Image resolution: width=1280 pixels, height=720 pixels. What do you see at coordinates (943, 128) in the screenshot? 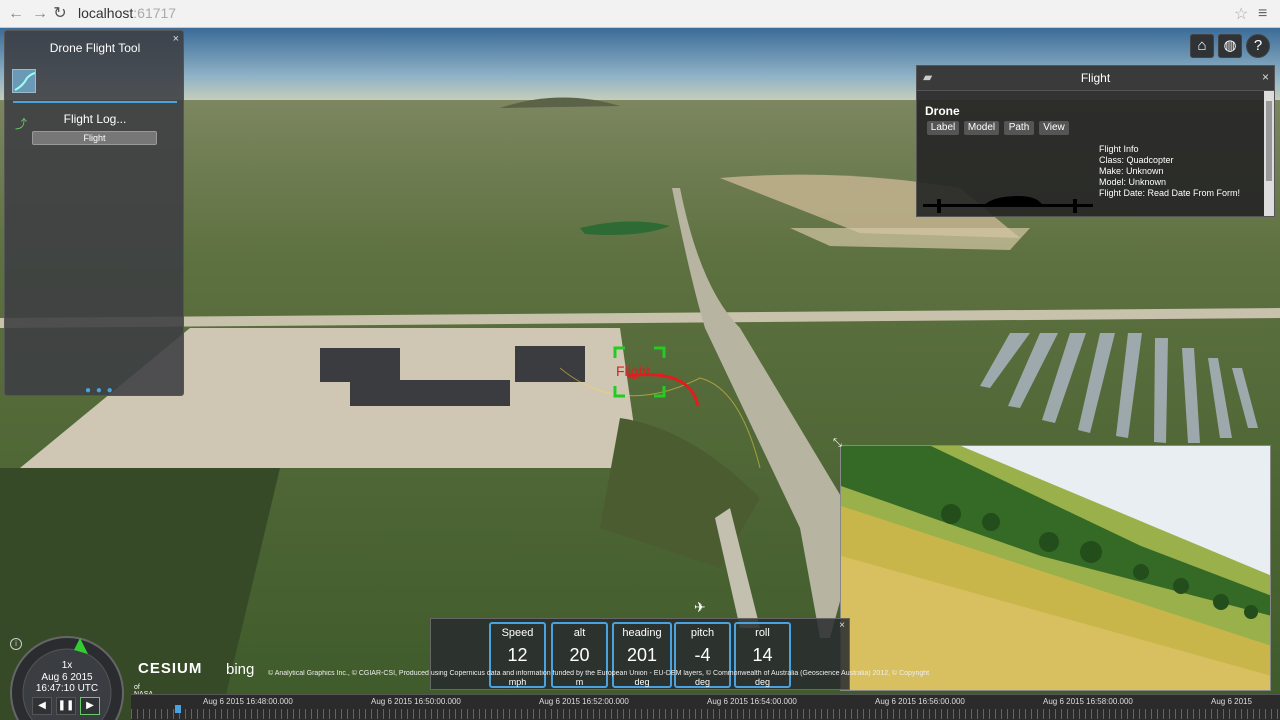
I see `label-tab-button: Label` at bounding box center [943, 128].